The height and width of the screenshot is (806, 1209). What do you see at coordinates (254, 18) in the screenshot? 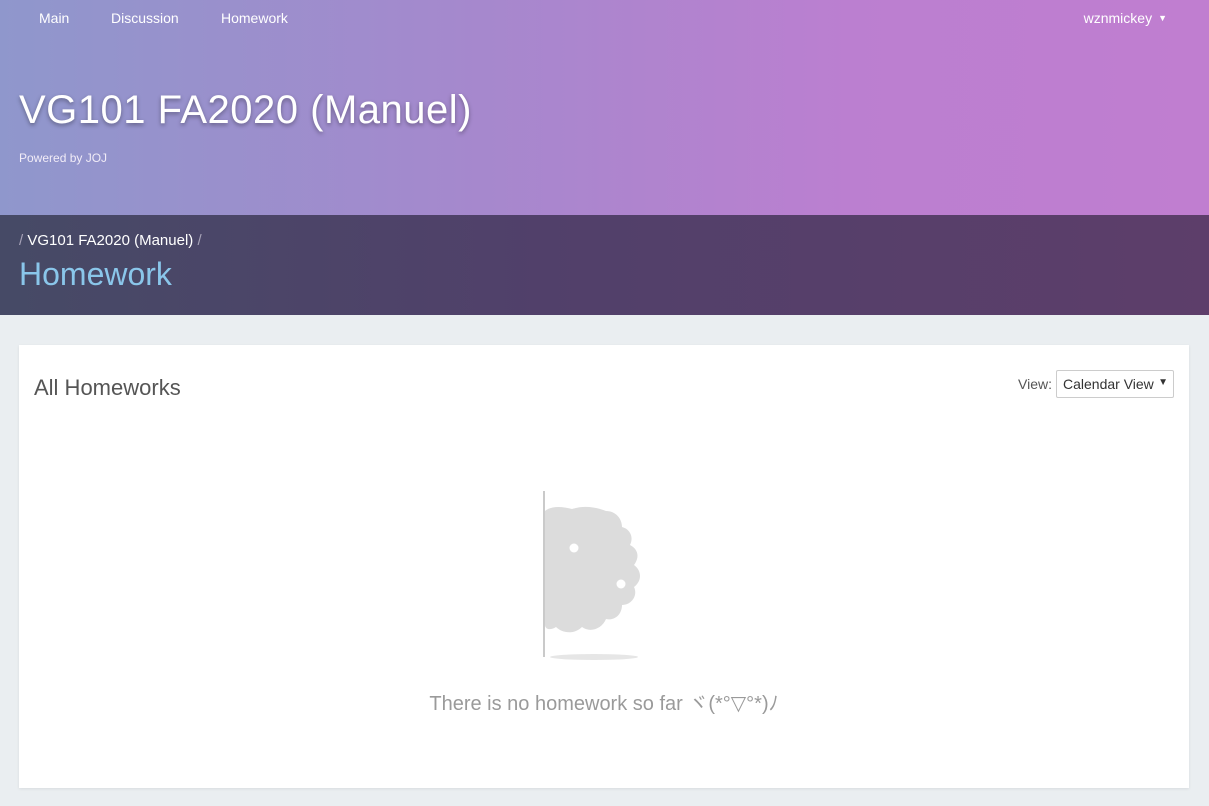
I see `nav-homework: Homework` at bounding box center [254, 18].